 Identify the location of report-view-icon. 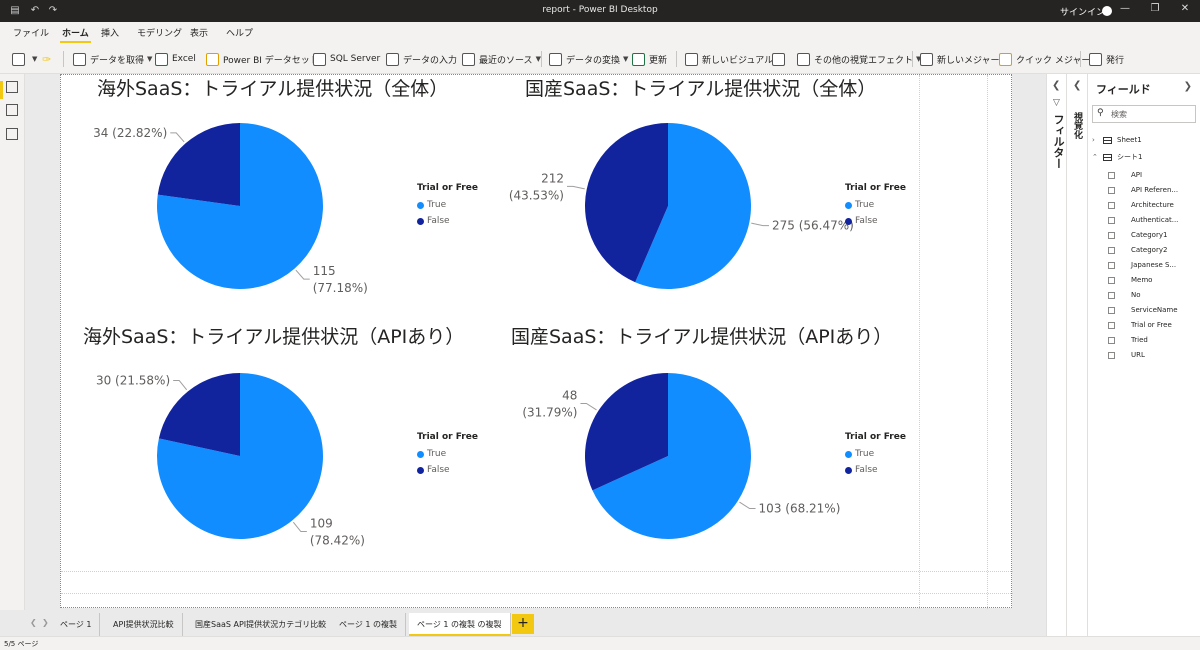
(12, 87).